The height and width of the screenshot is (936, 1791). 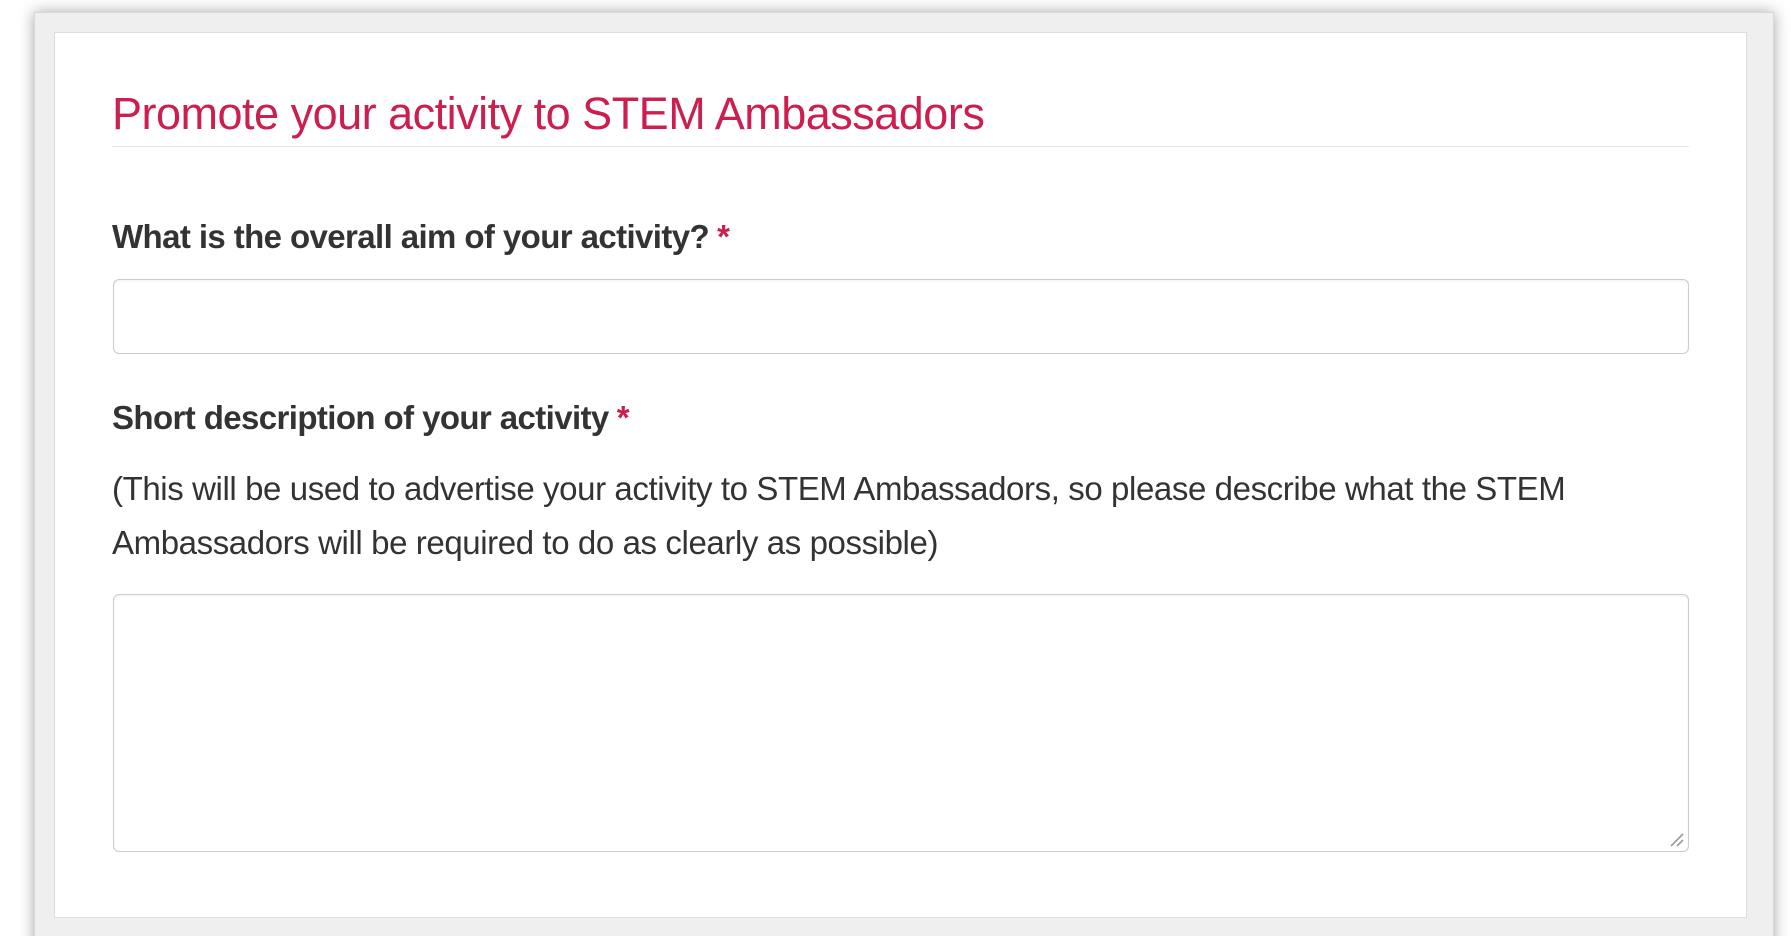 I want to click on description-required-marker: *, so click(x=623, y=417).